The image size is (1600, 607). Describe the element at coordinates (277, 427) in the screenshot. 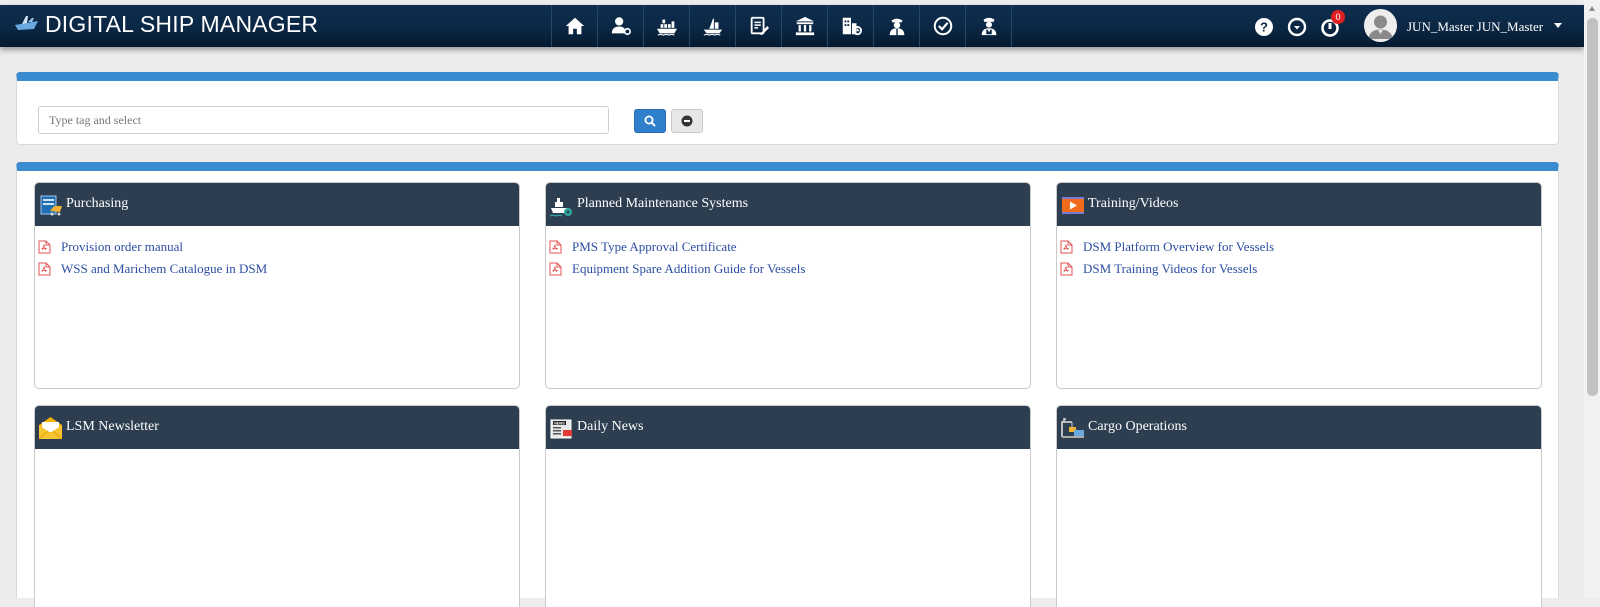

I see `card-header: LSM Newsletter` at that location.